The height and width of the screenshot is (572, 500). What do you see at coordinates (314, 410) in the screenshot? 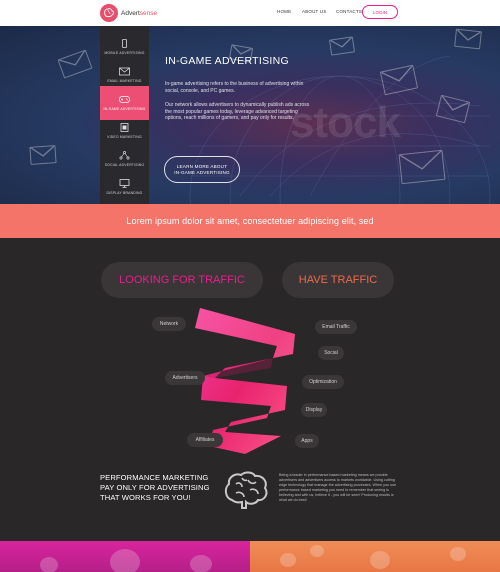
I see `tag-display: Display` at bounding box center [314, 410].